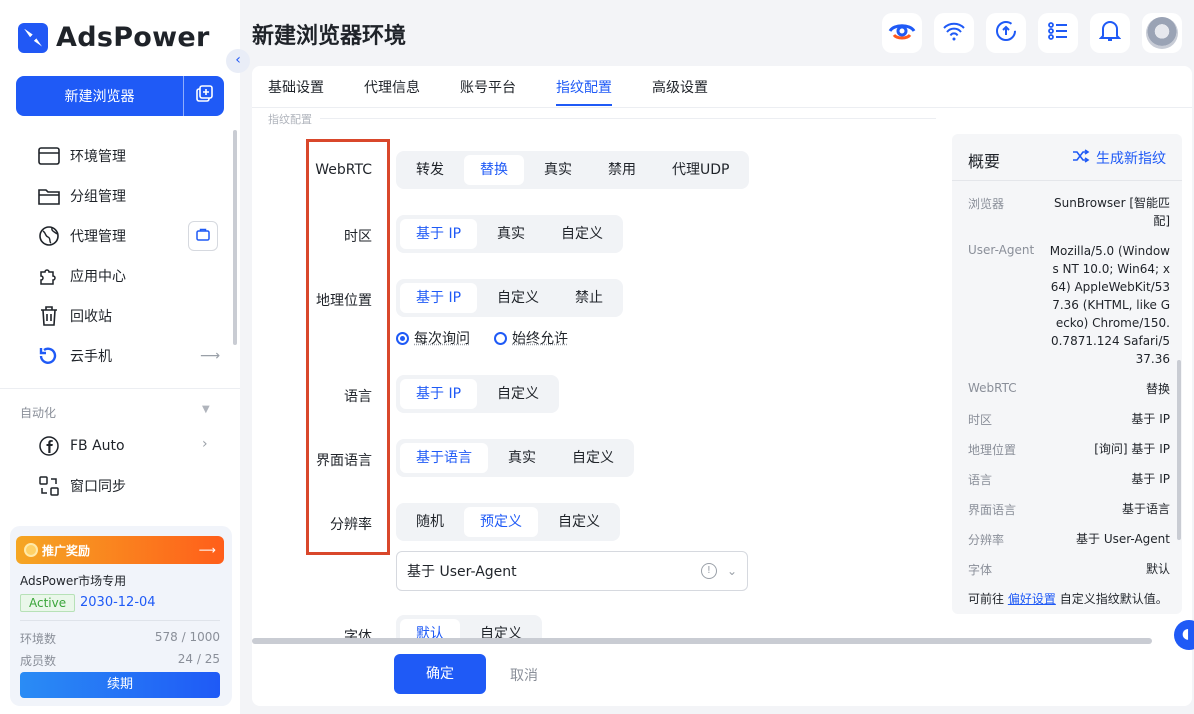 The width and height of the screenshot is (1194, 714). I want to click on generate-fingerprint-button: 生成新指纹, so click(1119, 158).